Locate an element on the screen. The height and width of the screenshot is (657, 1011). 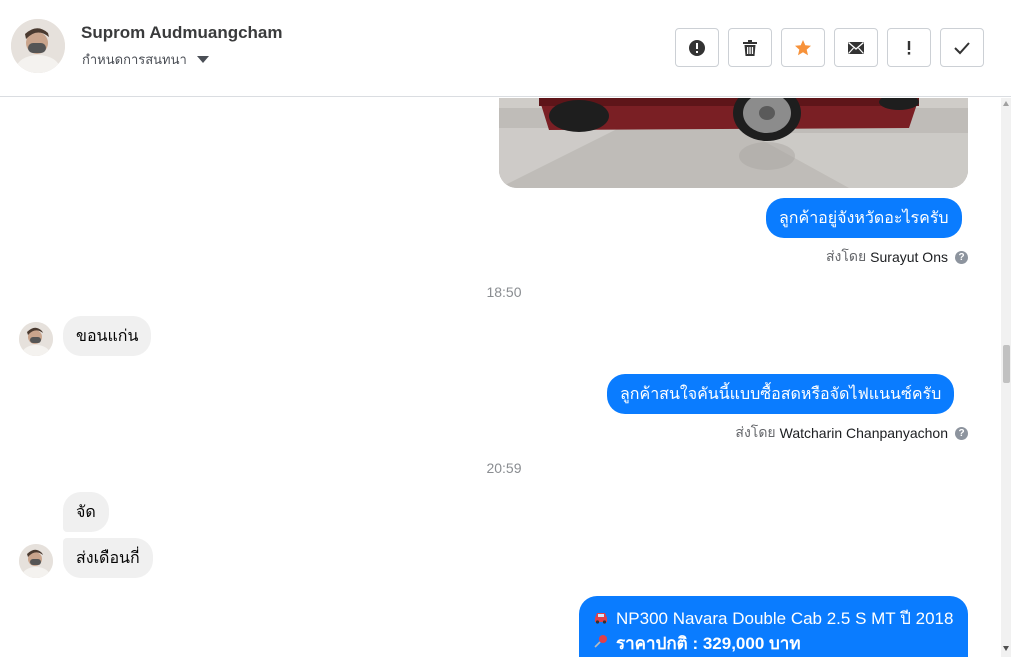
listing-line: NP300 Navara Double Cab 2.5 S MT ปี 2018 is located at coordinates (773, 618).